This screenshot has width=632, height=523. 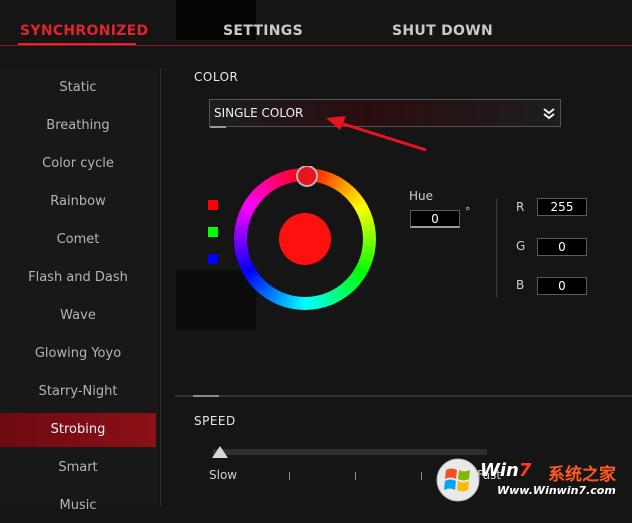 I want to click on sidebar-item-rainbow: Rainbow, so click(x=78, y=202).